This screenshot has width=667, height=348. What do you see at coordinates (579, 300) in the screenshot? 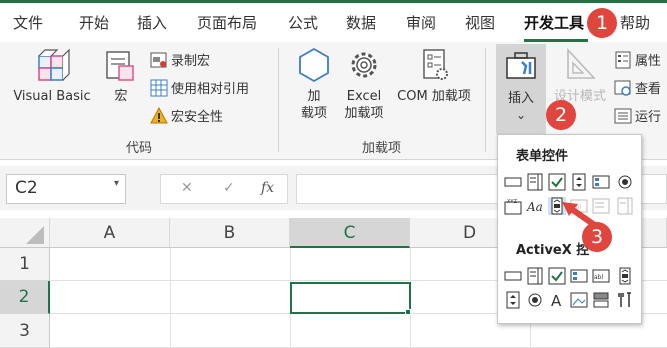
I see `activex-image-icon` at bounding box center [579, 300].